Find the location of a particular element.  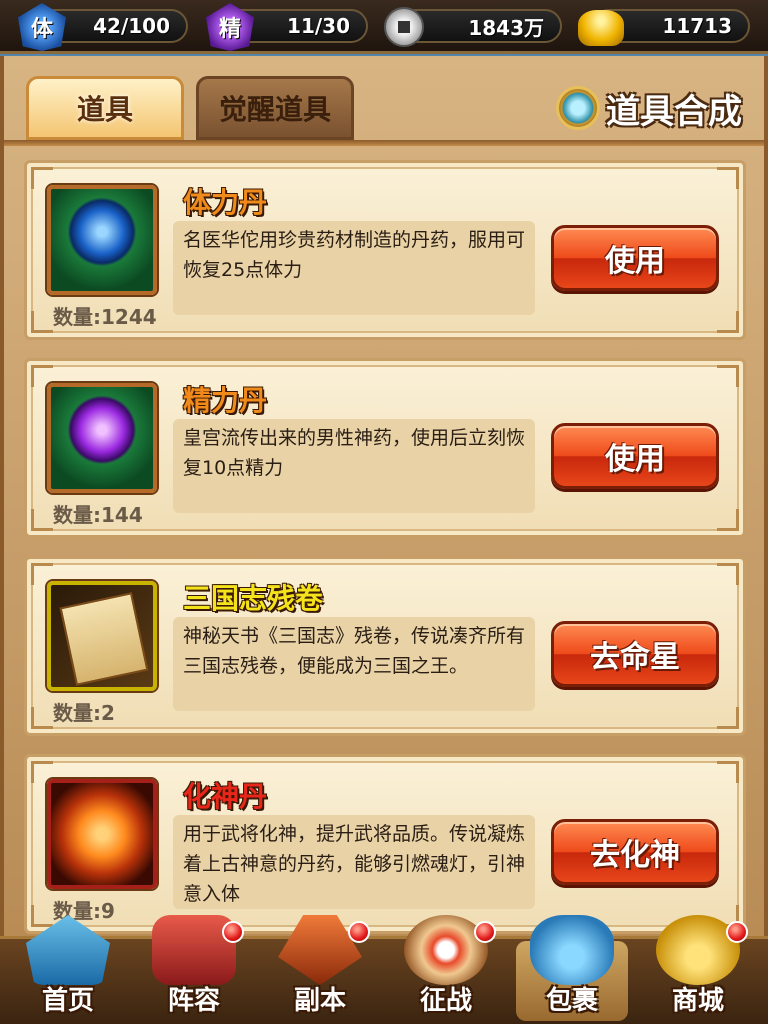

item-description: 神秘天书《三国志》残卷，传说凑齐所有三国志残卷，便能成为三国之王。 is located at coordinates (354, 664).